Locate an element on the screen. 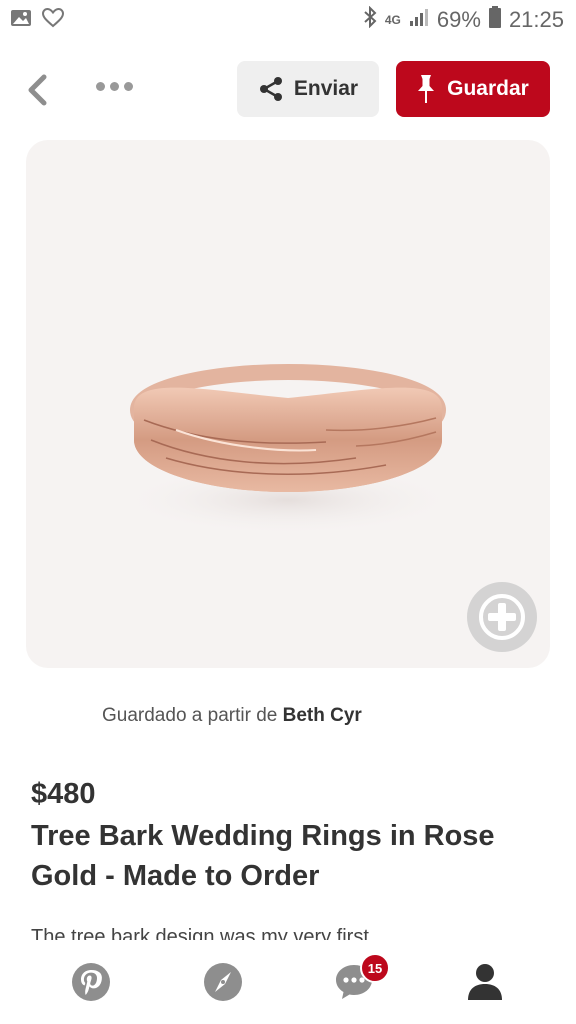 Image resolution: width=576 pixels, height=1024 pixels. battery-percent: 69% is located at coordinates (458, 19).